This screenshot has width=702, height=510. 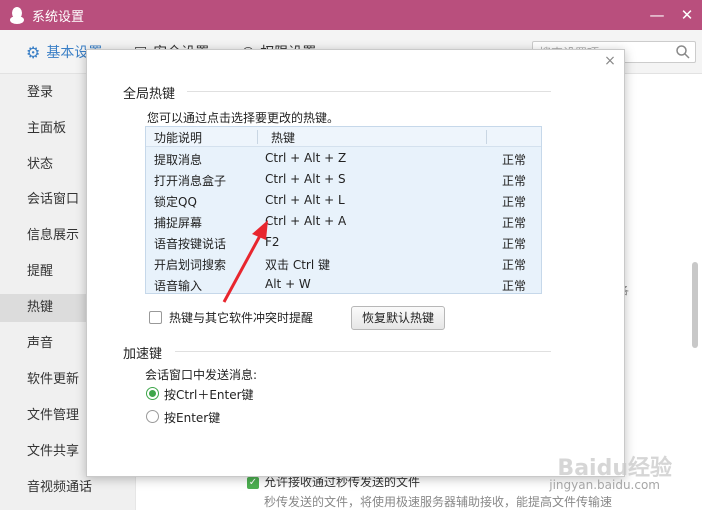 What do you see at coordinates (297, 264) in the screenshot?
I see `row-hotkey: 双击 Ctrl 键` at bounding box center [297, 264].